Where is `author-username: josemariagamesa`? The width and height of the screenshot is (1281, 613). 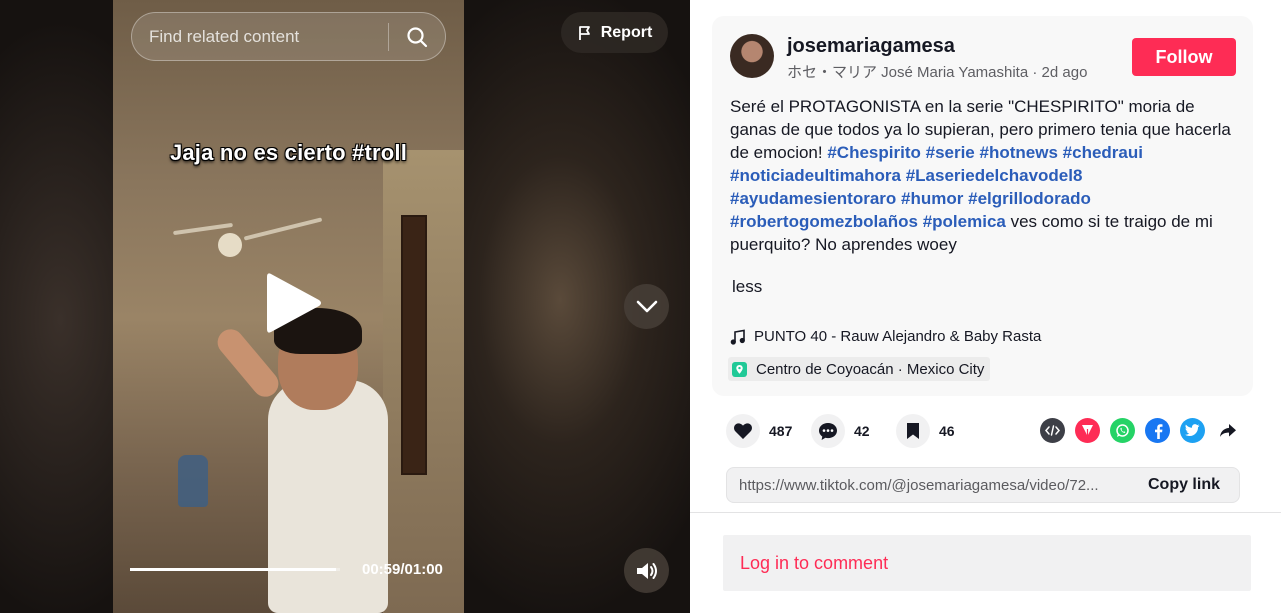
author-username: josemariagamesa is located at coordinates (871, 46).